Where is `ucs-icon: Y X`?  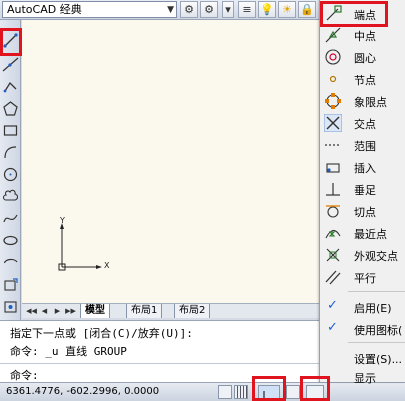
ucs-icon: Y X is located at coordinates (87, 248).